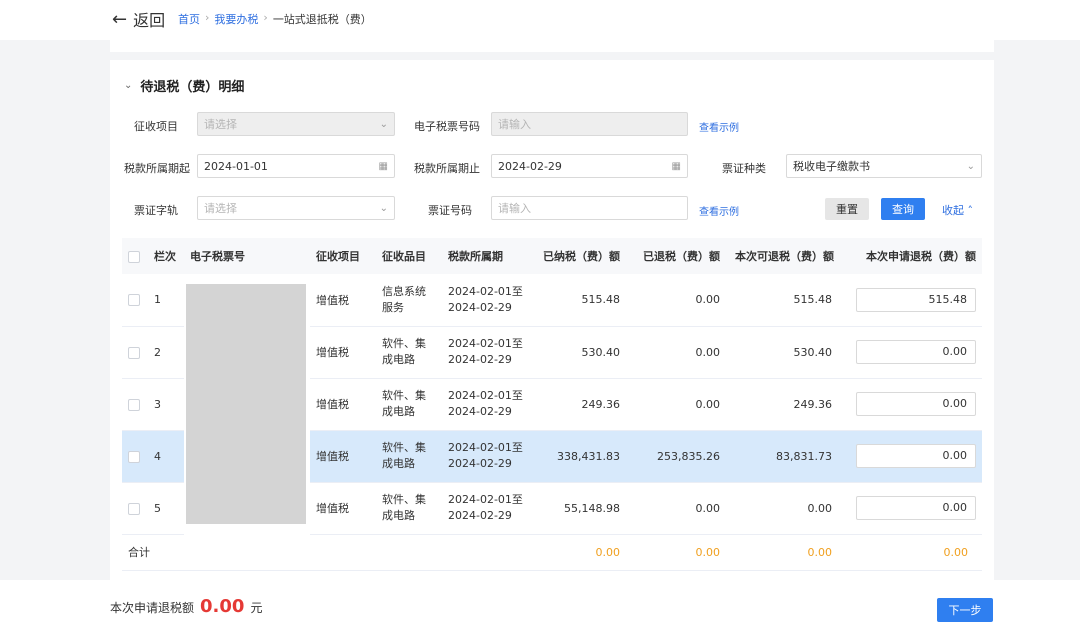 This screenshot has width=1080, height=629. I want to click on query-button: 查询, so click(903, 209).